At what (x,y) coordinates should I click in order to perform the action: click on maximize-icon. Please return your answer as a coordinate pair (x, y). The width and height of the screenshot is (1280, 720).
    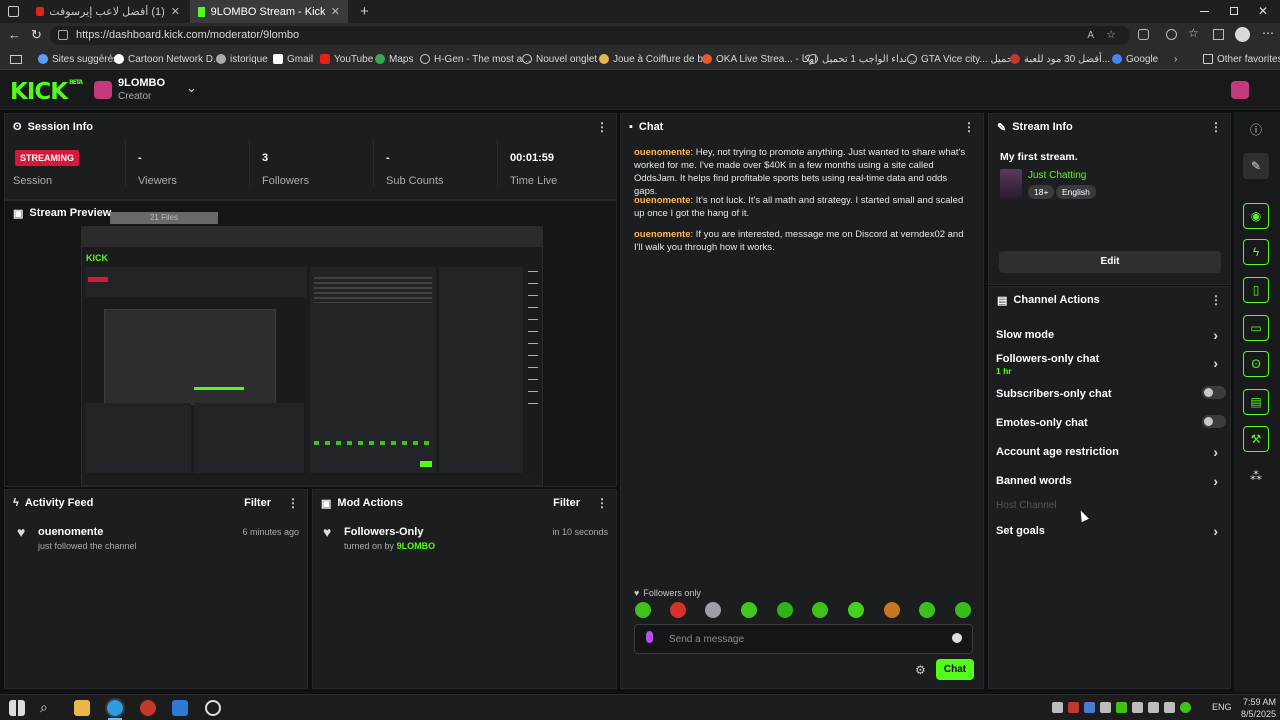
    Looking at the image, I should click on (1234, 11).